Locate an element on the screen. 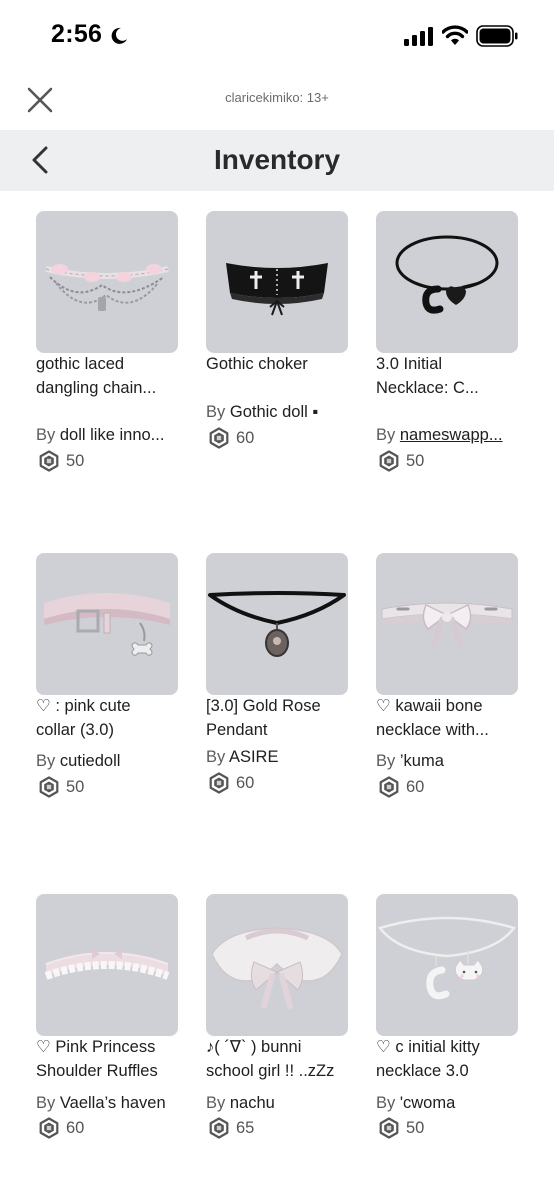 Image resolution: width=554 pixels, height=1200 pixels. item-name-line: ♡ kawaii bone is located at coordinates (429, 706).